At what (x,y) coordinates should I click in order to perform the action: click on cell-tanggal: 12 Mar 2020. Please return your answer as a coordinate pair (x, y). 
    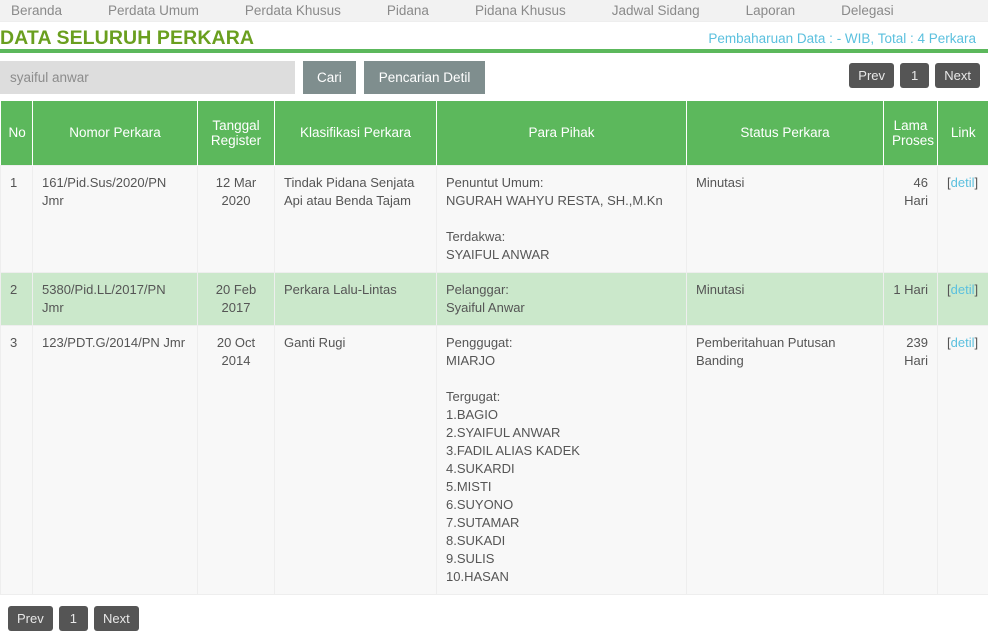
    Looking at the image, I should click on (236, 218).